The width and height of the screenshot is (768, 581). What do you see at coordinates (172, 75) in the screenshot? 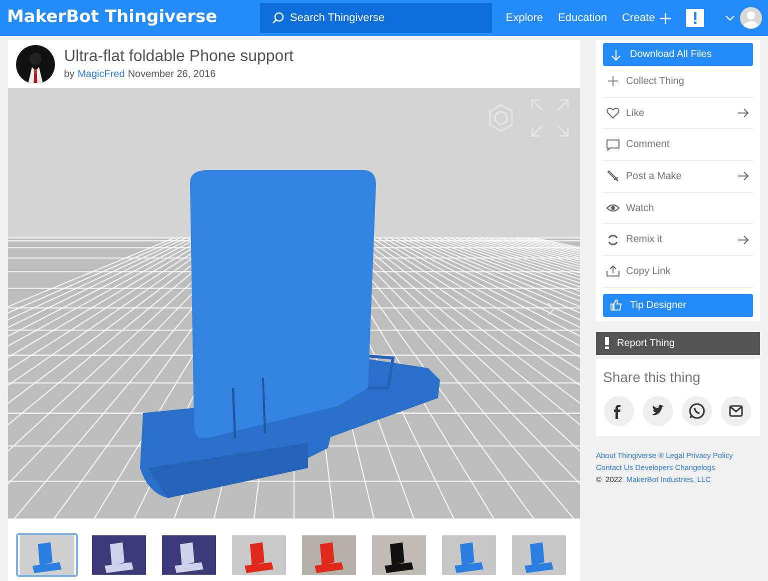
I see `date-text: November 26, 2016` at bounding box center [172, 75].